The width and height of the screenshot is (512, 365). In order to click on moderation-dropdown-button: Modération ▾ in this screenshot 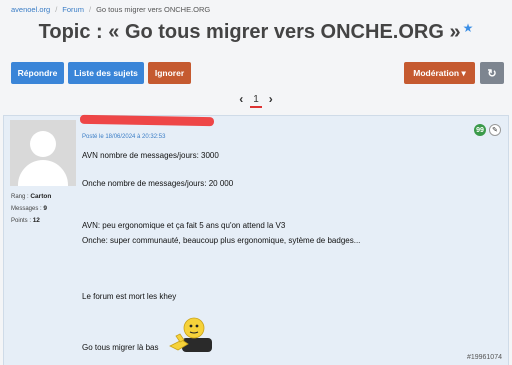, I will do `click(439, 73)`.